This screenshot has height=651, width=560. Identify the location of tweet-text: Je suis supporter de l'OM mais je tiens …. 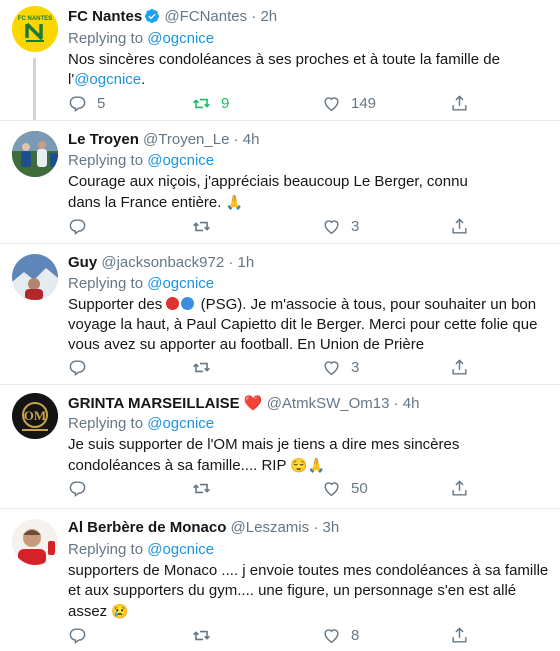
(308, 455).